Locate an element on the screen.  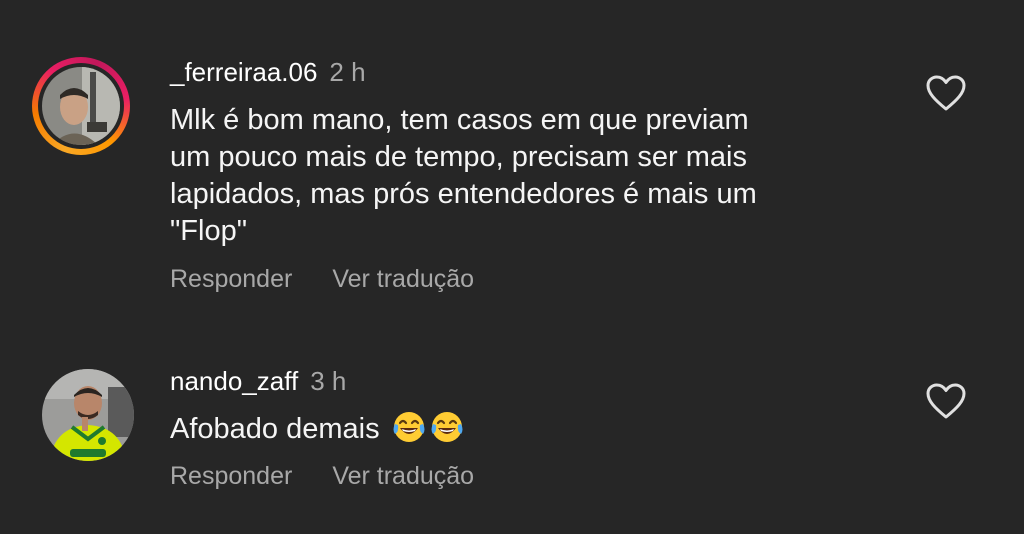
comment-header: nando_zaff 3 h is located at coordinates (258, 381).